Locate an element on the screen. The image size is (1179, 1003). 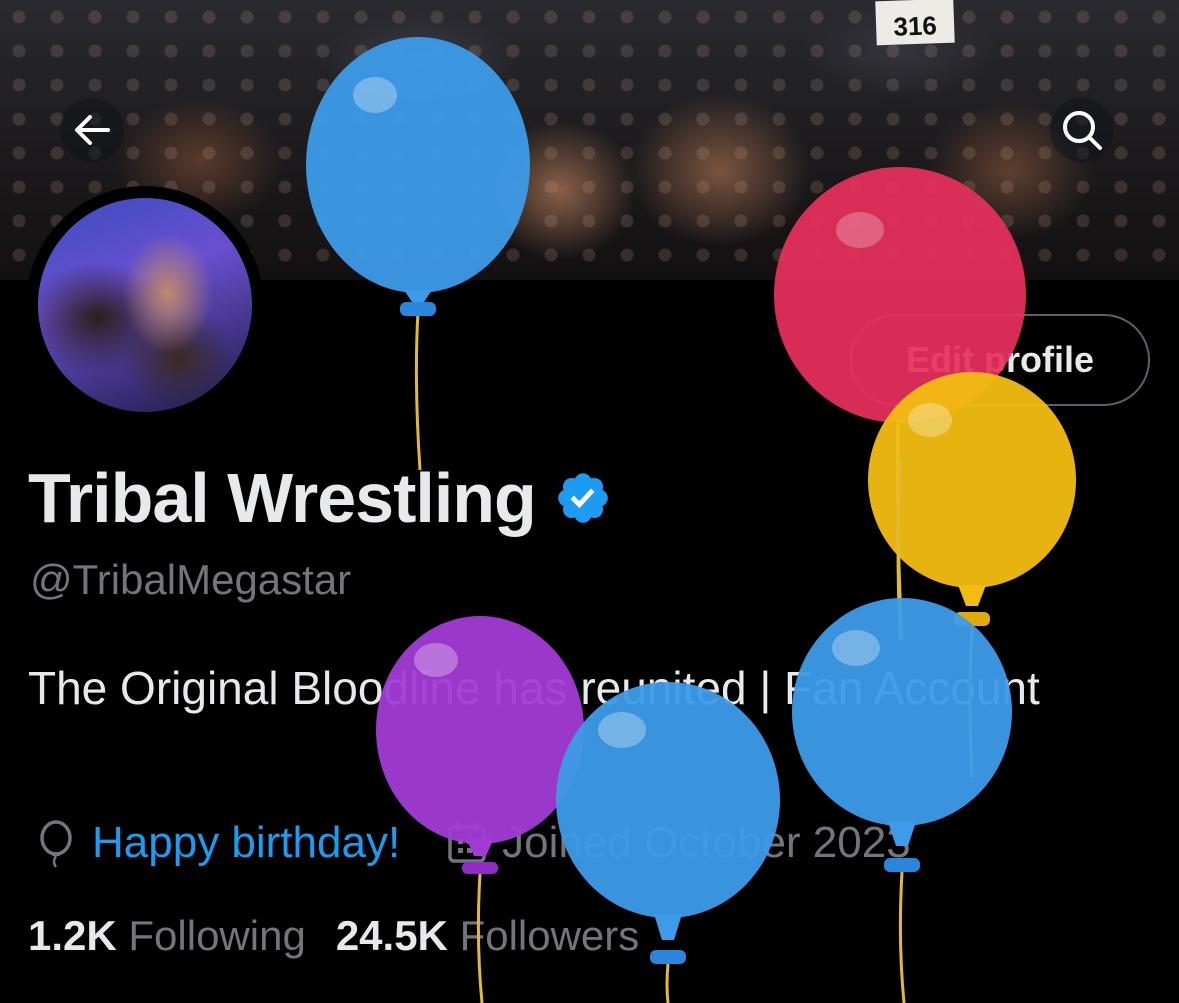
following-label: Following is located at coordinates (217, 935).